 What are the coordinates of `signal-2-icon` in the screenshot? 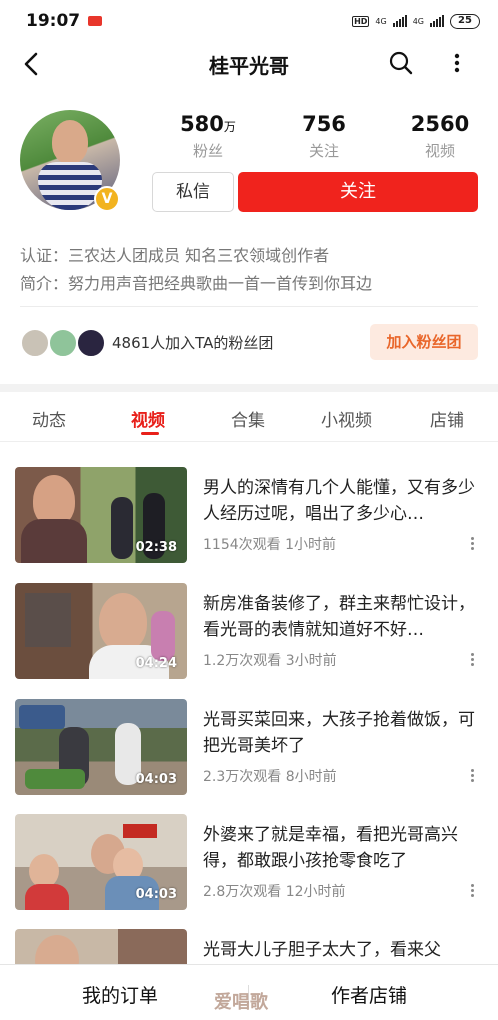 It's located at (437, 21).